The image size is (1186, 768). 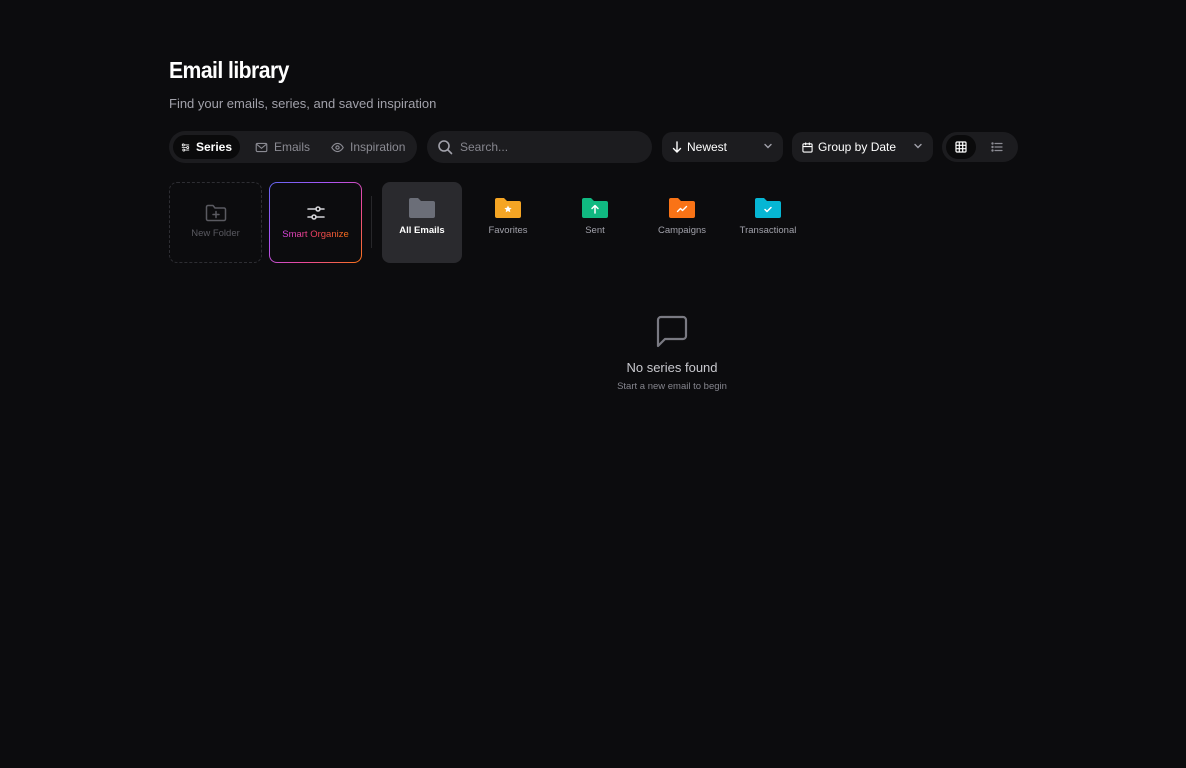 I want to click on mail-icon, so click(x=261, y=147).